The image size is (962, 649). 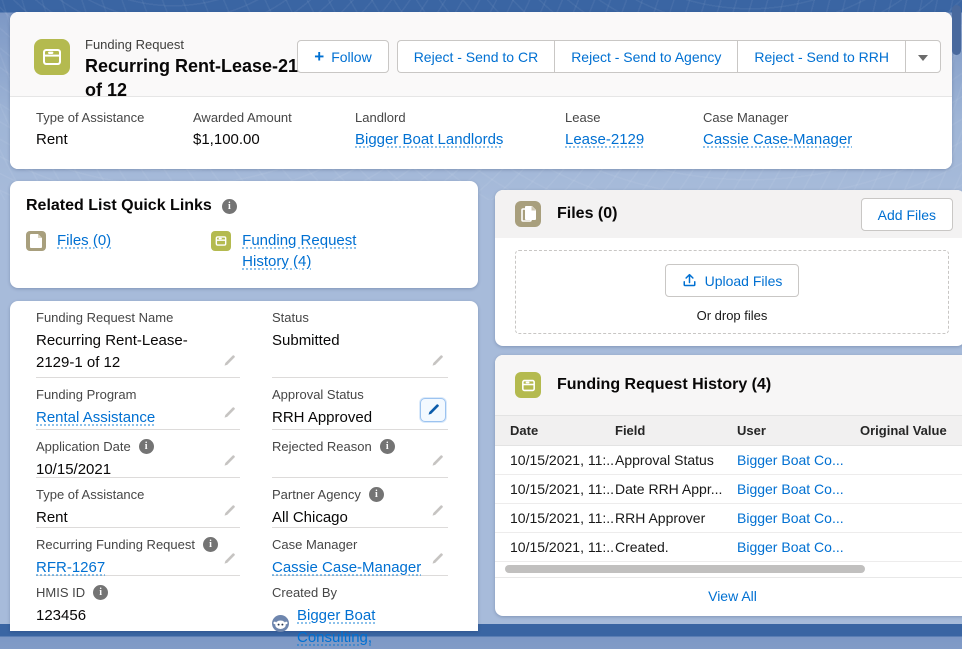 I want to click on field-label: Case Manager, so click(x=315, y=544).